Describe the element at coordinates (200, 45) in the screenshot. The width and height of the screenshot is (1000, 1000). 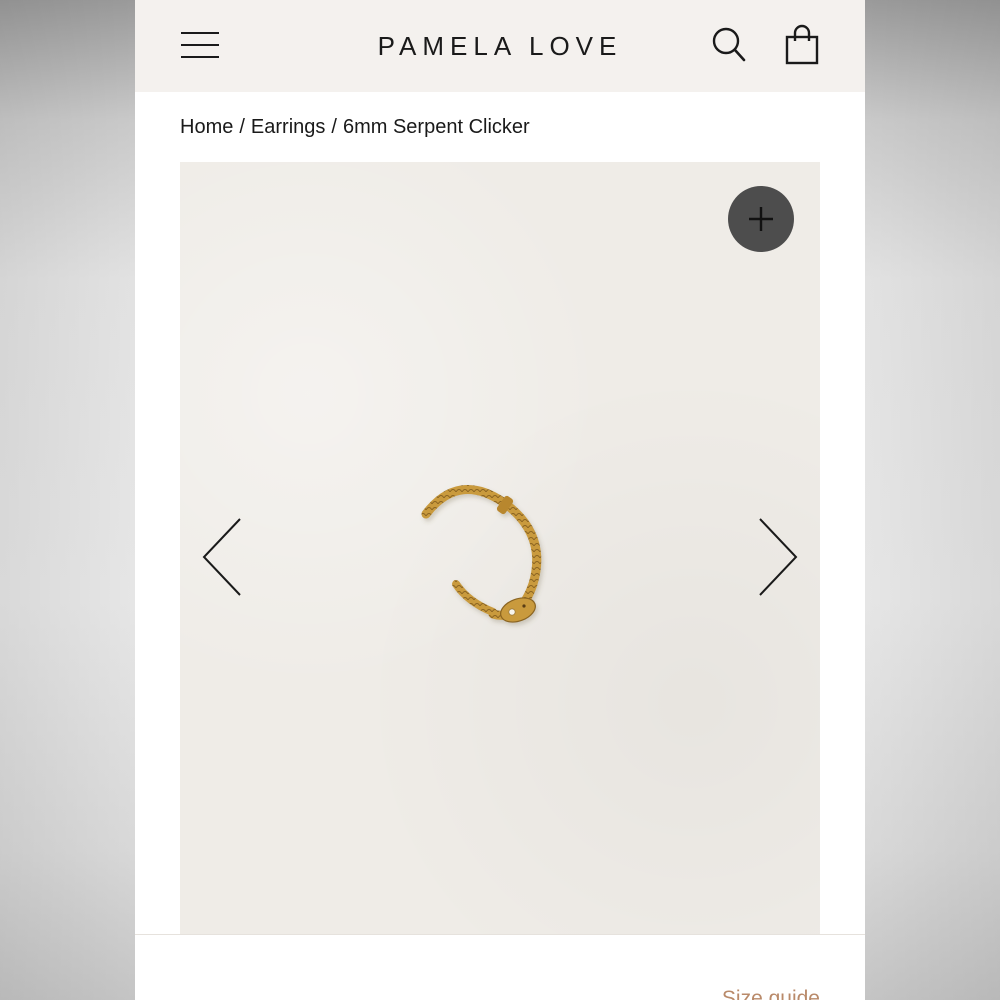
I see `menu-button` at that location.